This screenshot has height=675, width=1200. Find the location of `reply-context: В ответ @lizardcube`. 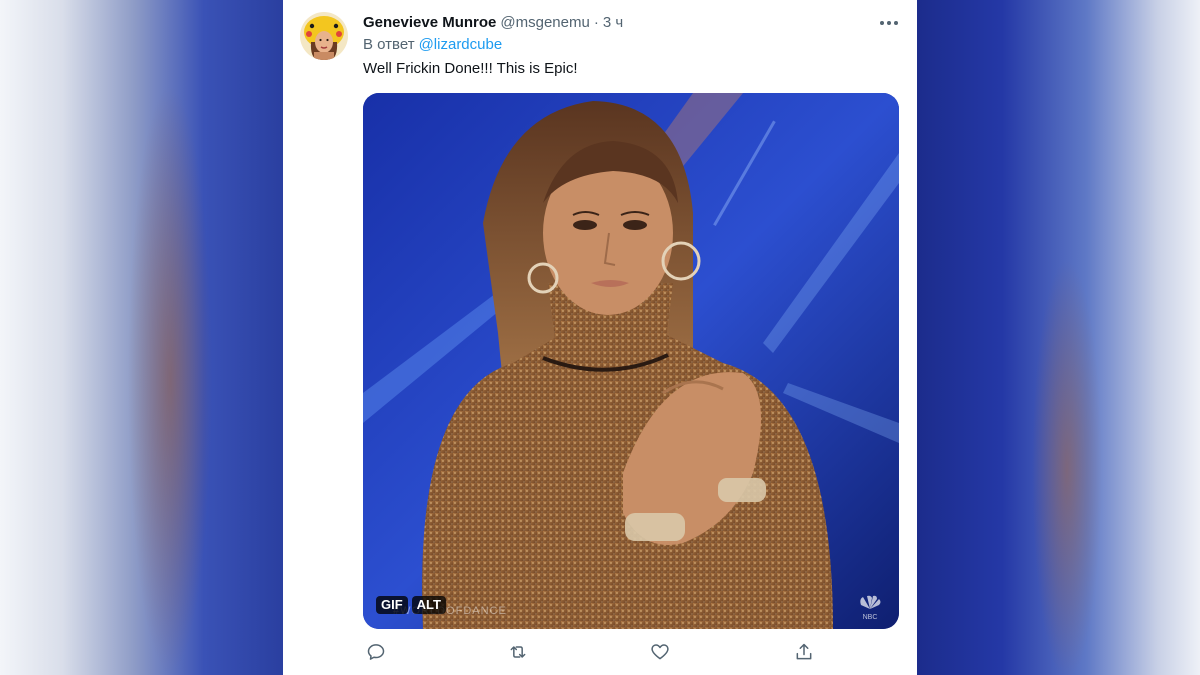

reply-context: В ответ @lizardcube is located at coordinates (432, 44).